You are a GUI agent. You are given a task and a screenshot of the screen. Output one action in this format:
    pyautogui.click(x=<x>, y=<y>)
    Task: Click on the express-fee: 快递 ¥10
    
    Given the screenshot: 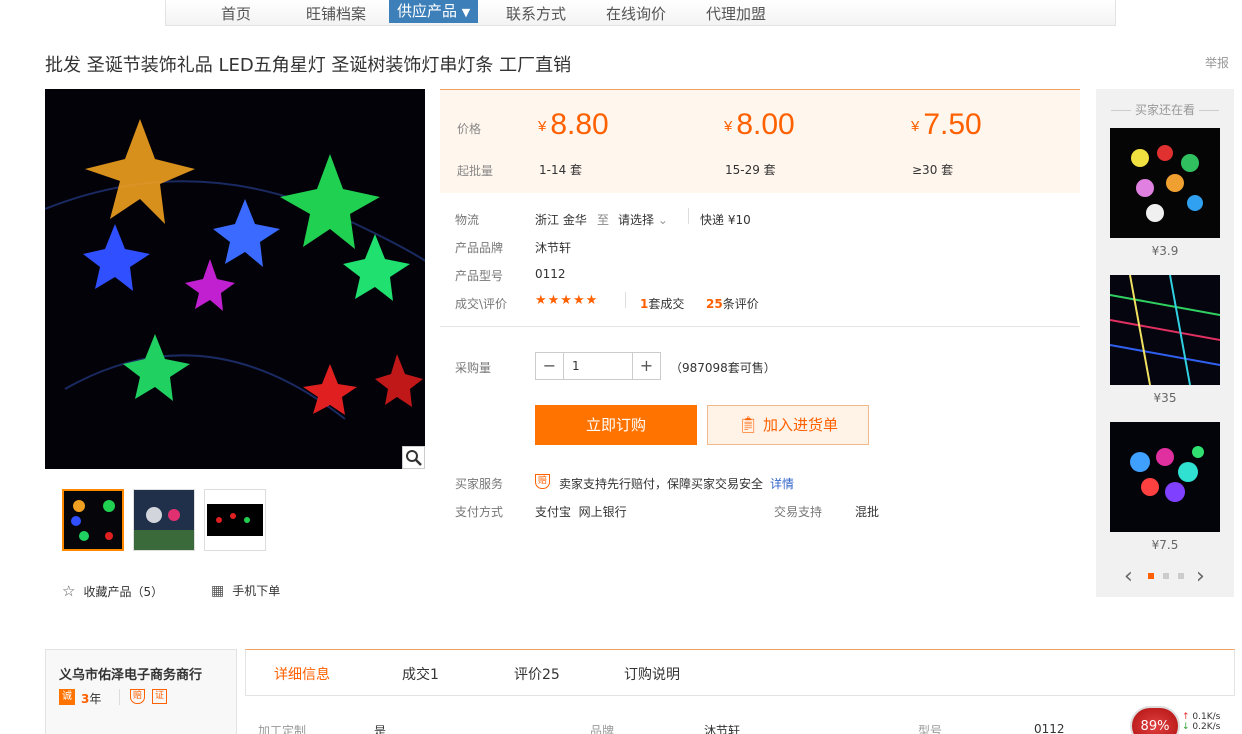 What is the action you would take?
    pyautogui.click(x=725, y=220)
    